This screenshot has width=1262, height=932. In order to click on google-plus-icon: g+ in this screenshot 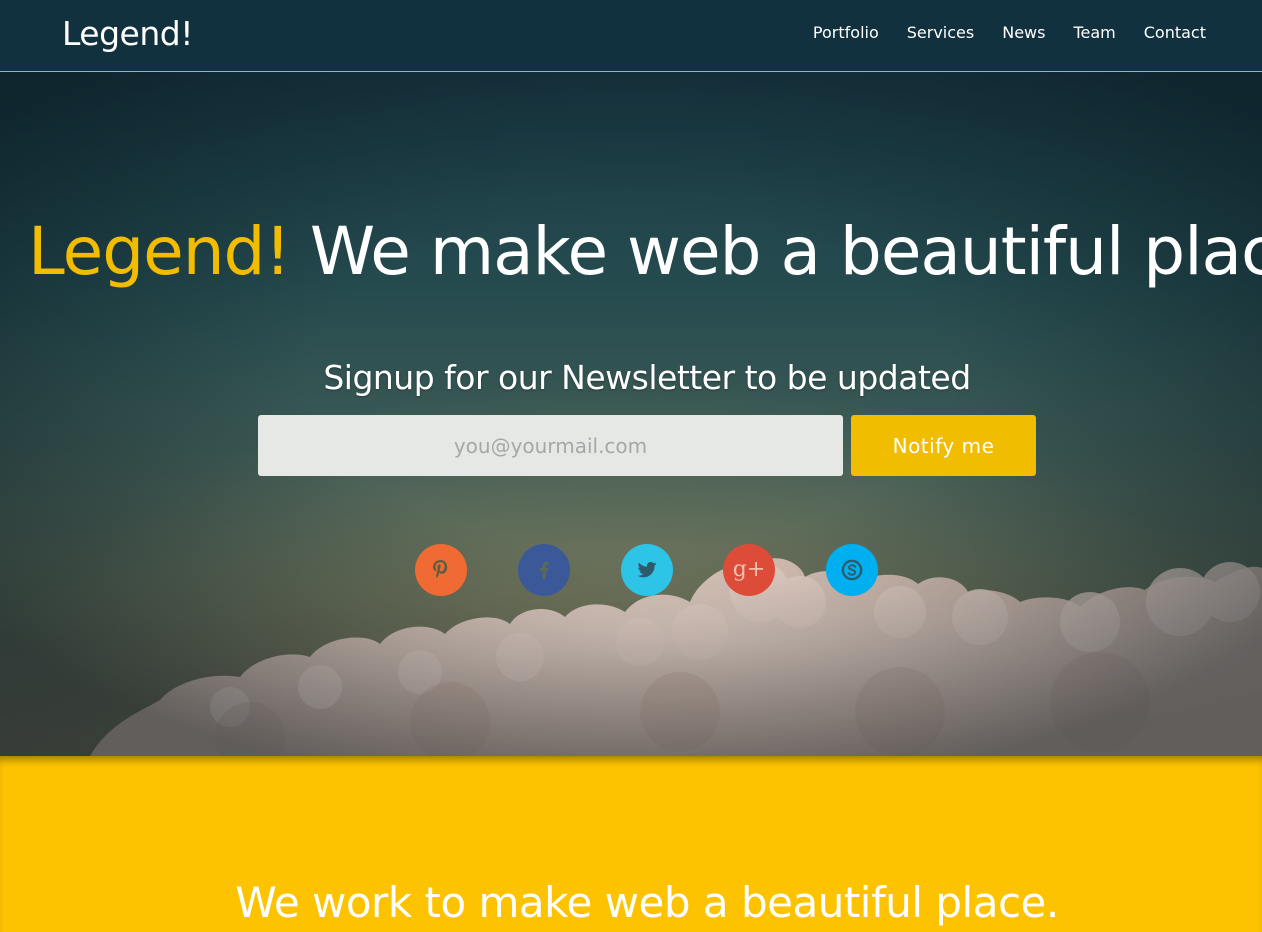, I will do `click(749, 569)`.